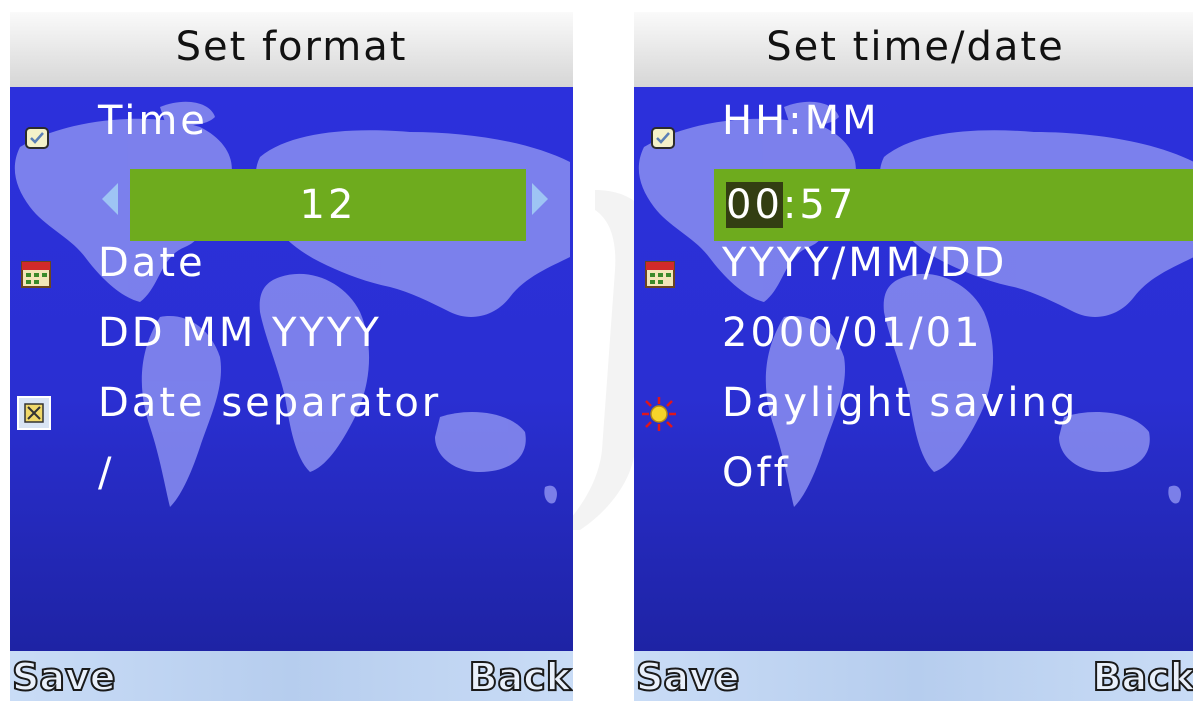  Describe the element at coordinates (270, 403) in the screenshot. I see `date-separator-label: Date separator` at that location.